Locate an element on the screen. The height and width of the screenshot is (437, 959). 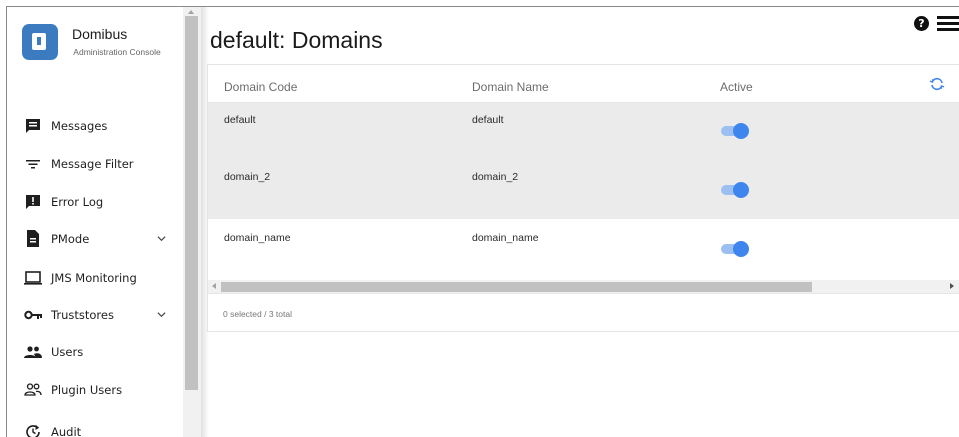
sidebar-item-users: Users is located at coordinates (95, 351).